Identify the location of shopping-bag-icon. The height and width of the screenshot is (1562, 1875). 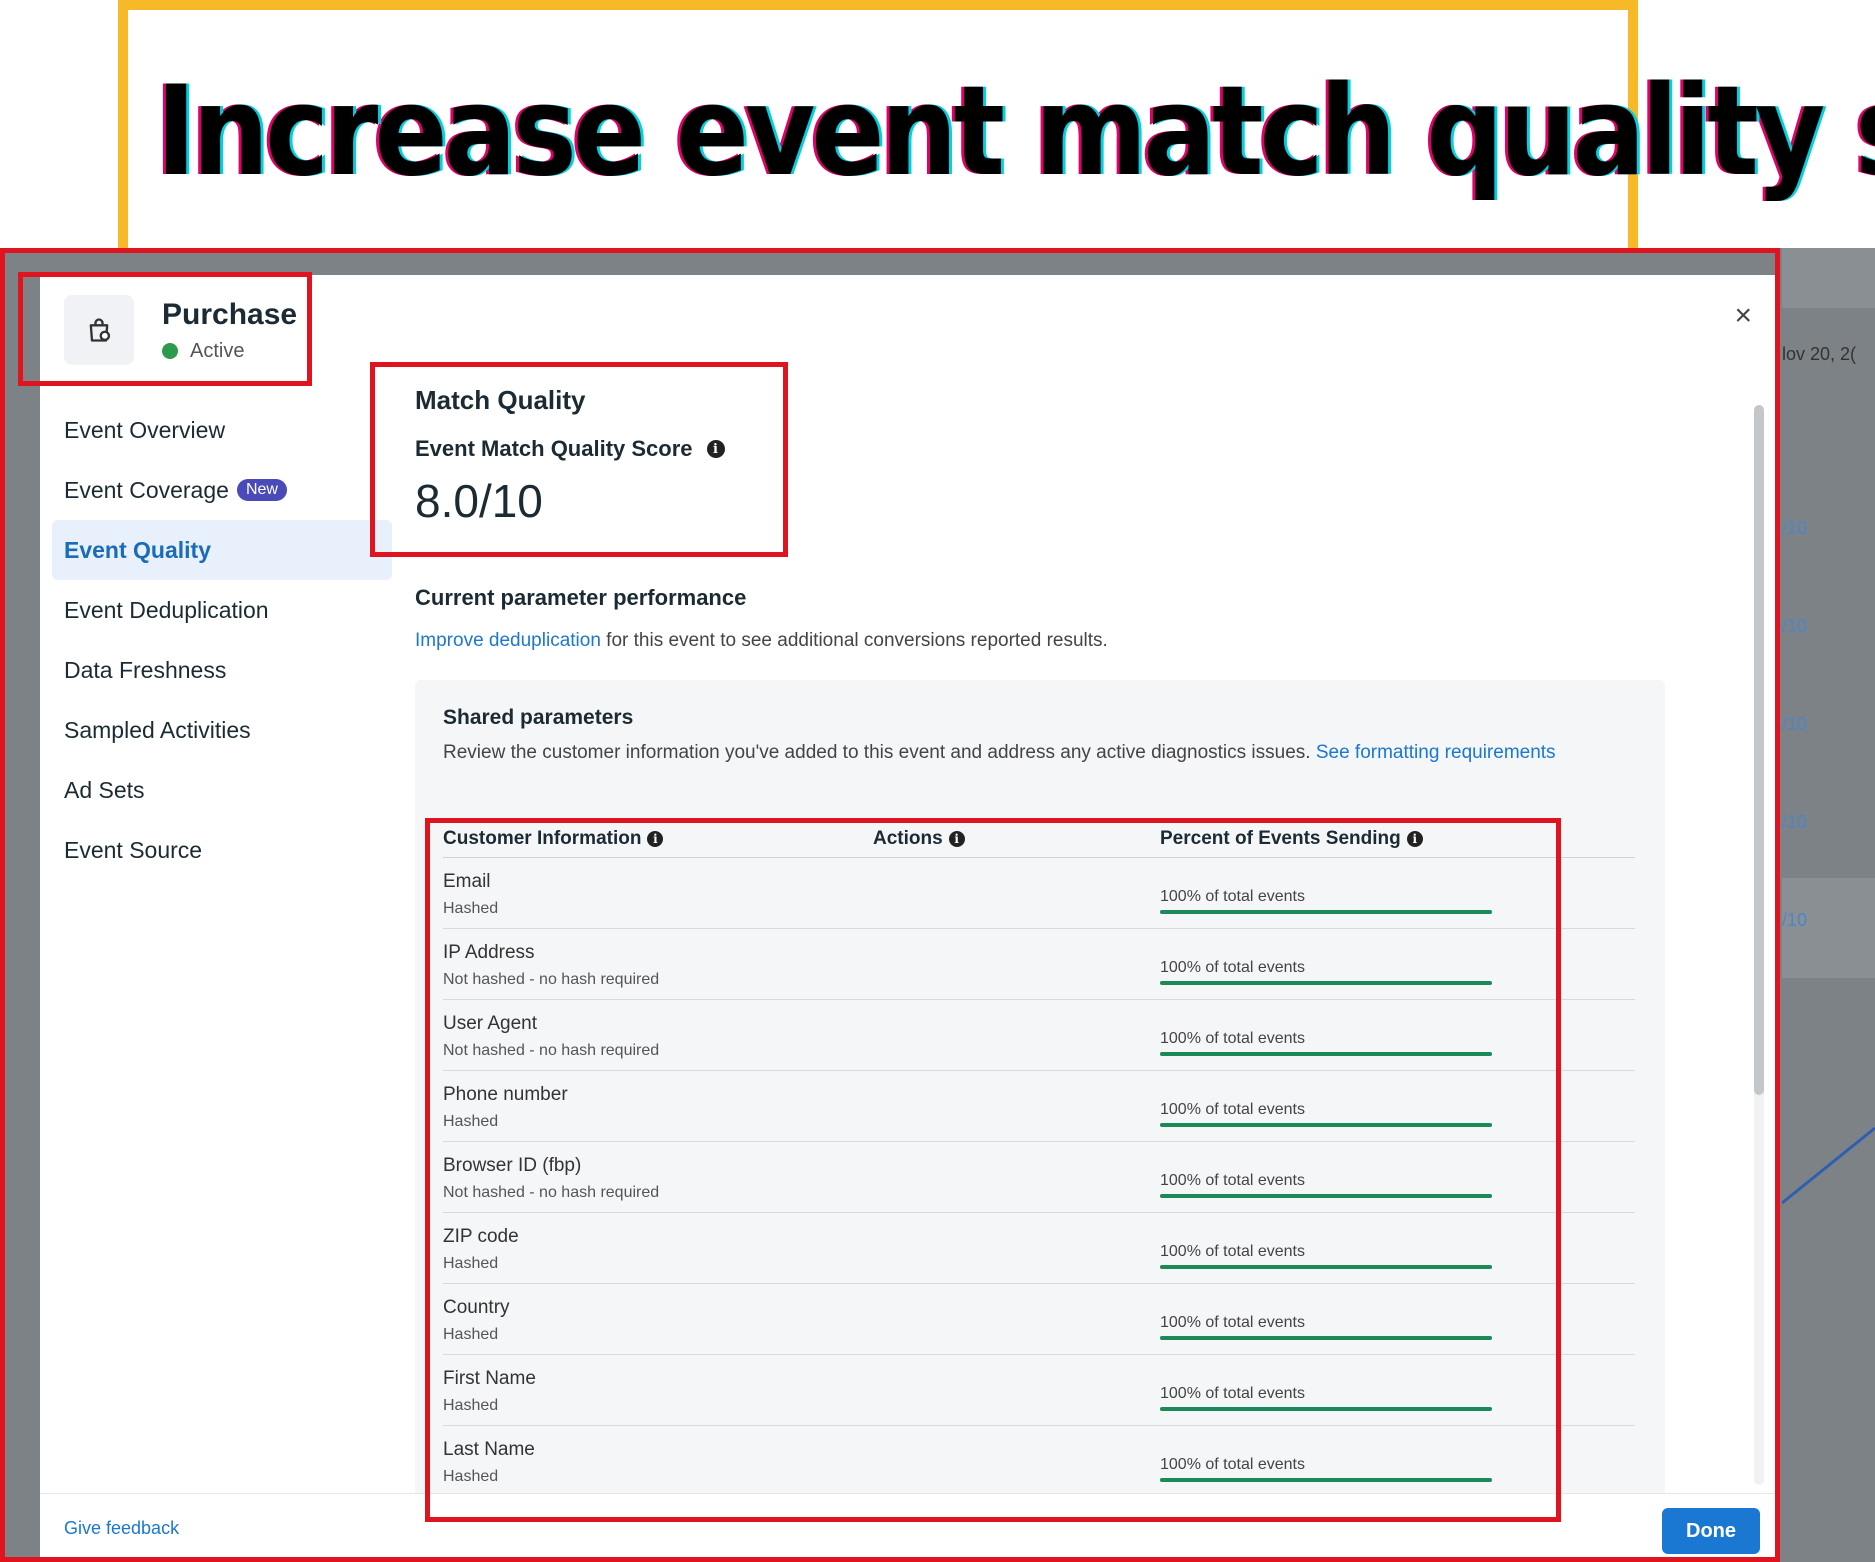
(99, 330).